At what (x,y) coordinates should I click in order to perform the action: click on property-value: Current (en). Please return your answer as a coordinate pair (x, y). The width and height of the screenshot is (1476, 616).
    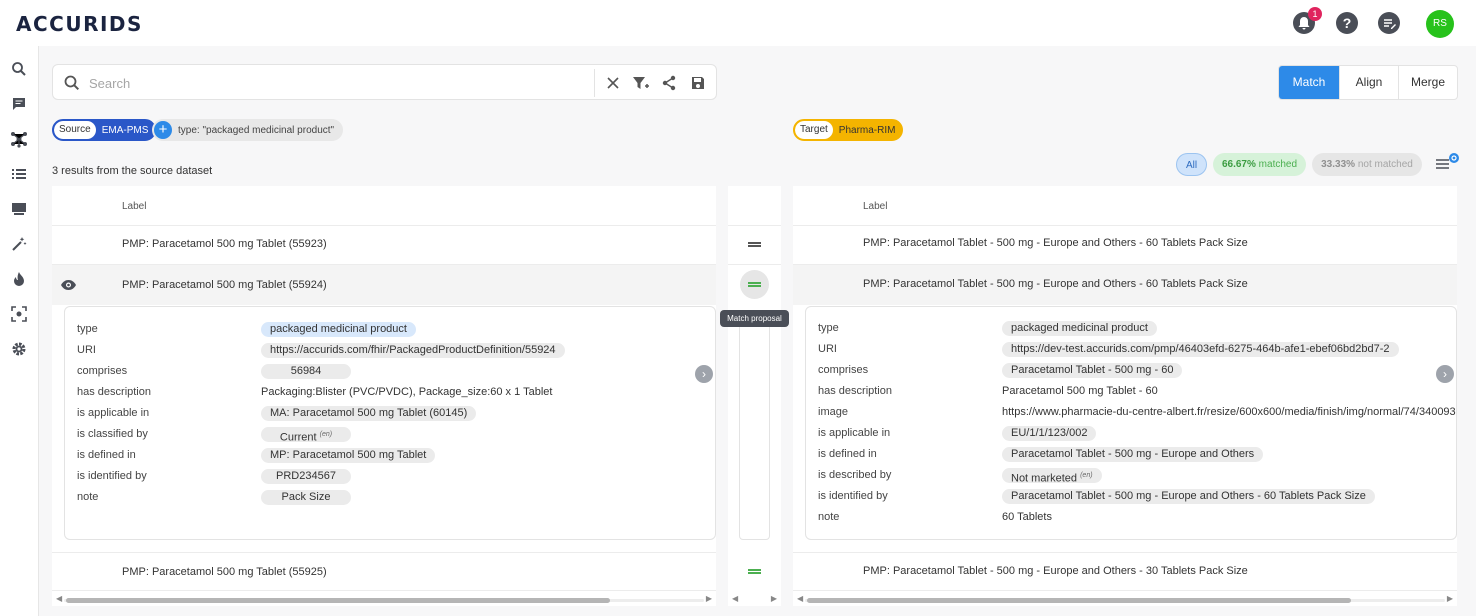
    Looking at the image, I should click on (306, 435).